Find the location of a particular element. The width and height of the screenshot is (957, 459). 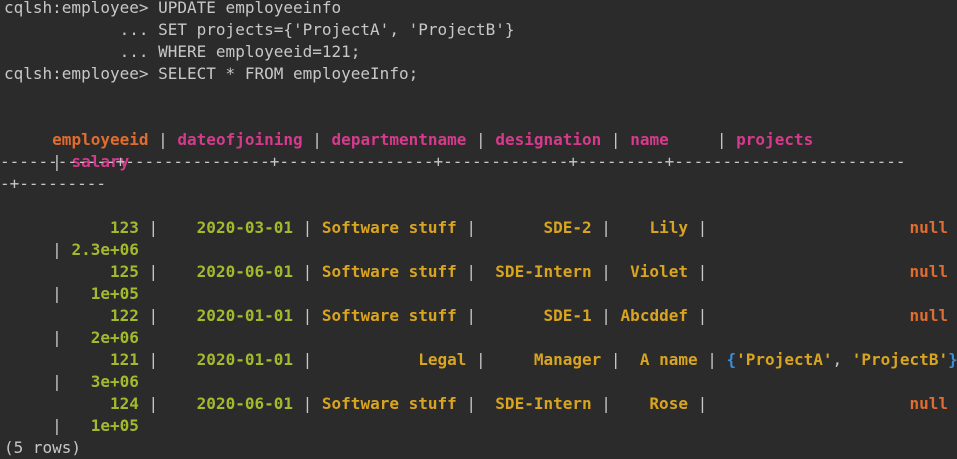

table-header-row-wrap: | salary is located at coordinates (66, 150).